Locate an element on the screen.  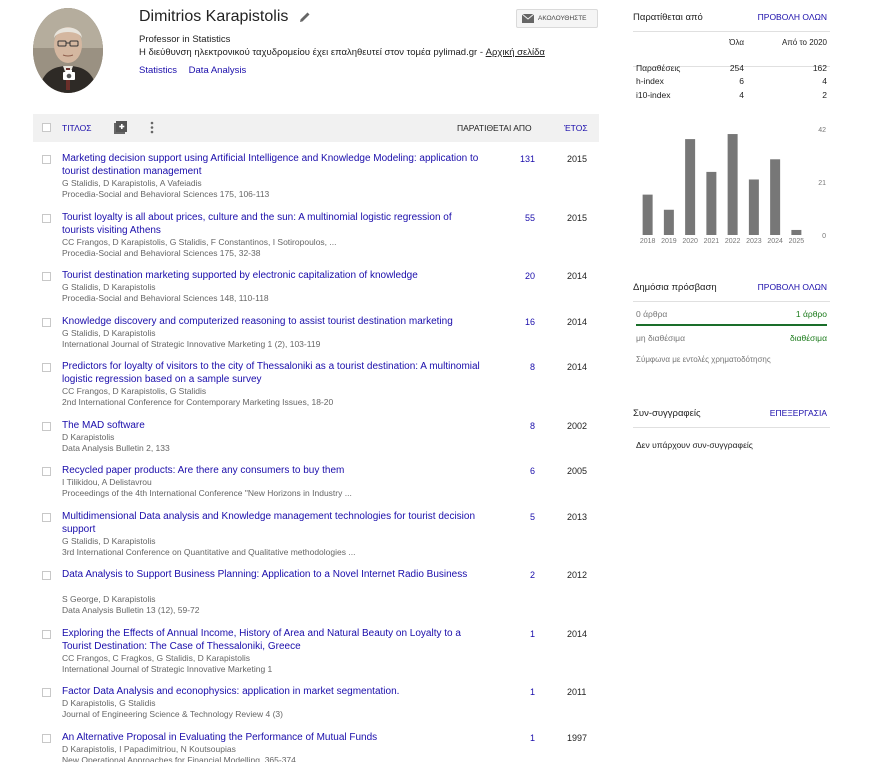
interest-data-analysis: Data Analysis is located at coordinates (218, 70).